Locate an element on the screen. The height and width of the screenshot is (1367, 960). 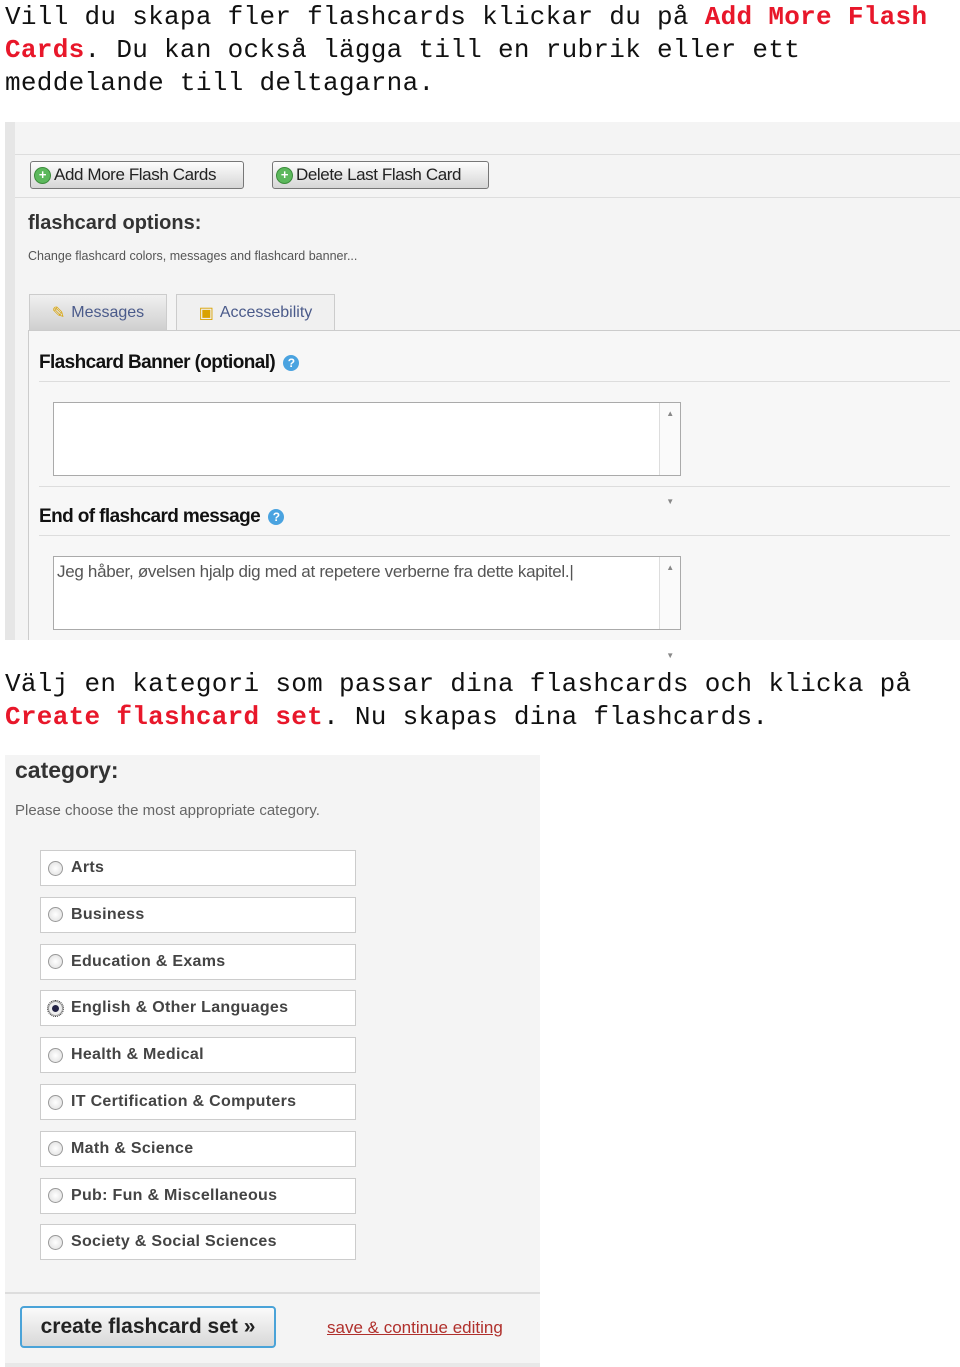
category-label: Society & Social Sciences is located at coordinates (174, 1242).